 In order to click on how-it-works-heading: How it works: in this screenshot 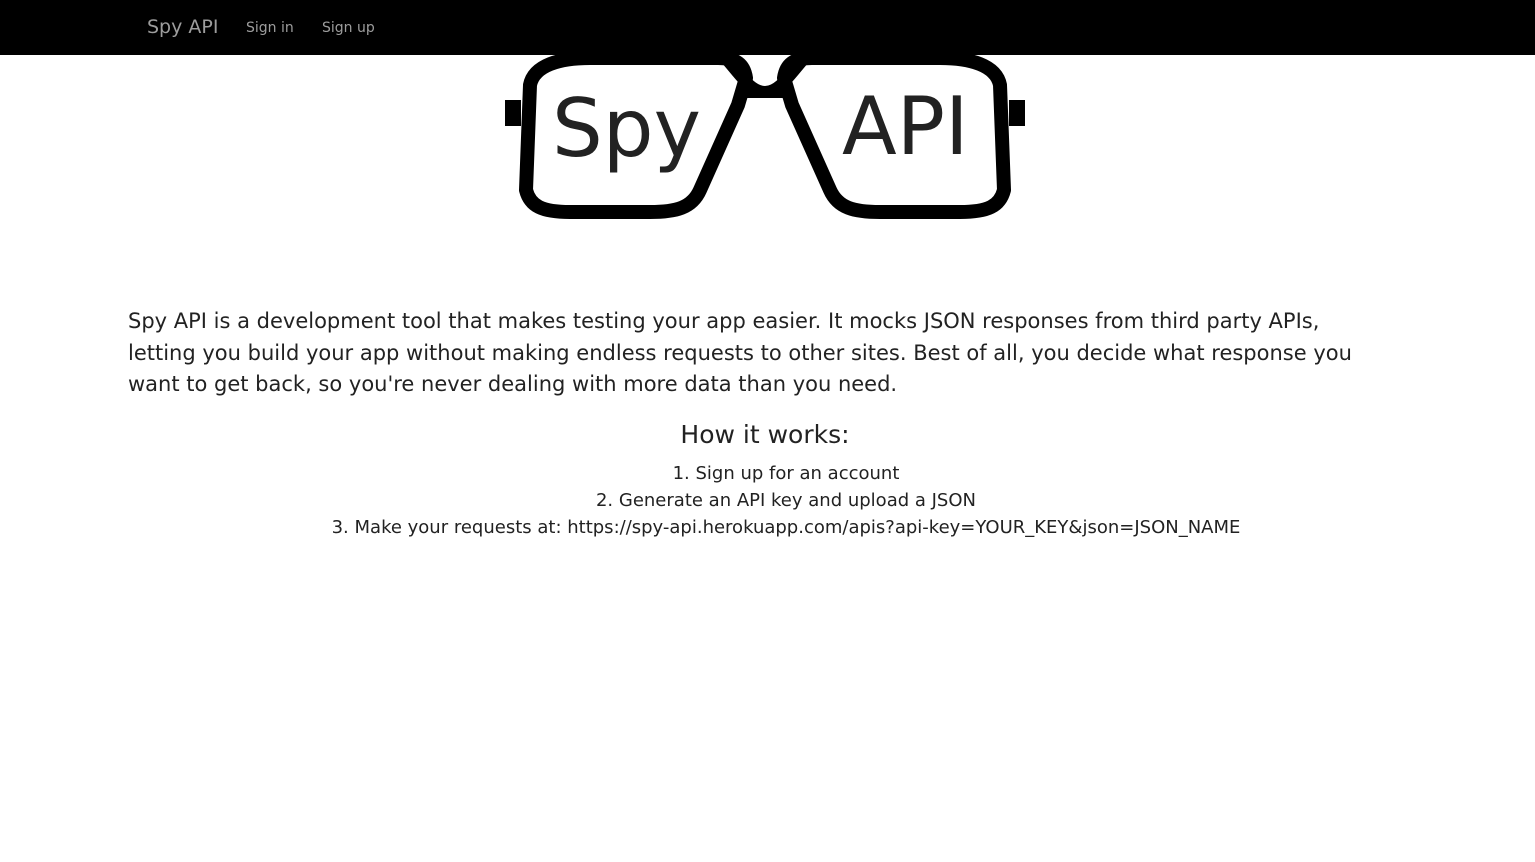, I will do `click(765, 434)`.